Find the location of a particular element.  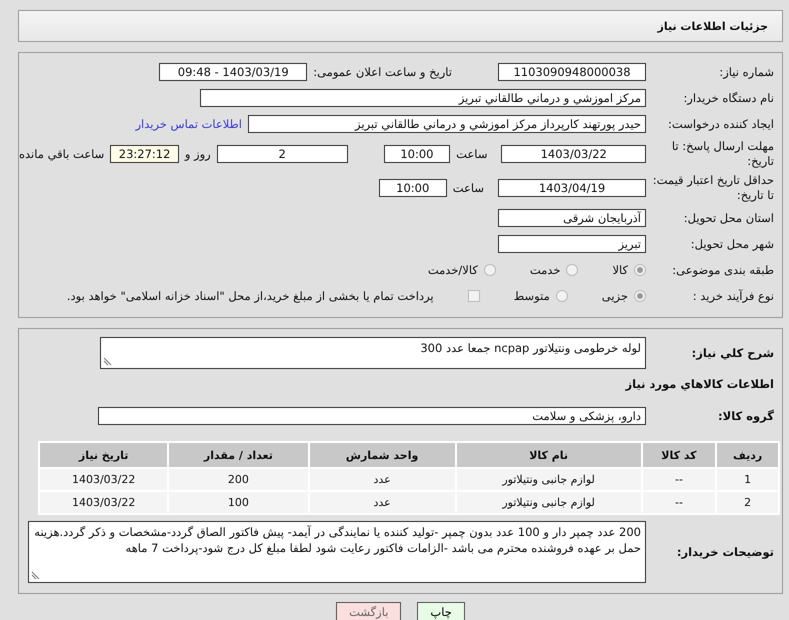

table-cell: 100 is located at coordinates (238, 502).